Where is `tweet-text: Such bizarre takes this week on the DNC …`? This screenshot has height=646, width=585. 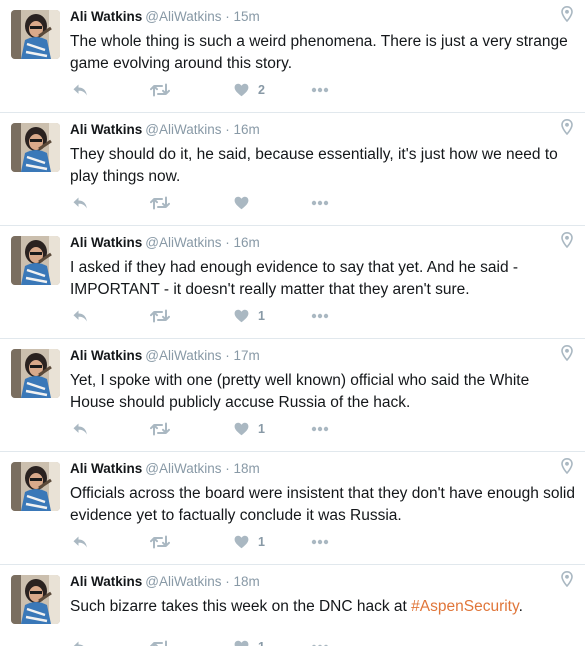 tweet-text: Such bizarre takes this week on the DNC … is located at coordinates (322, 607).